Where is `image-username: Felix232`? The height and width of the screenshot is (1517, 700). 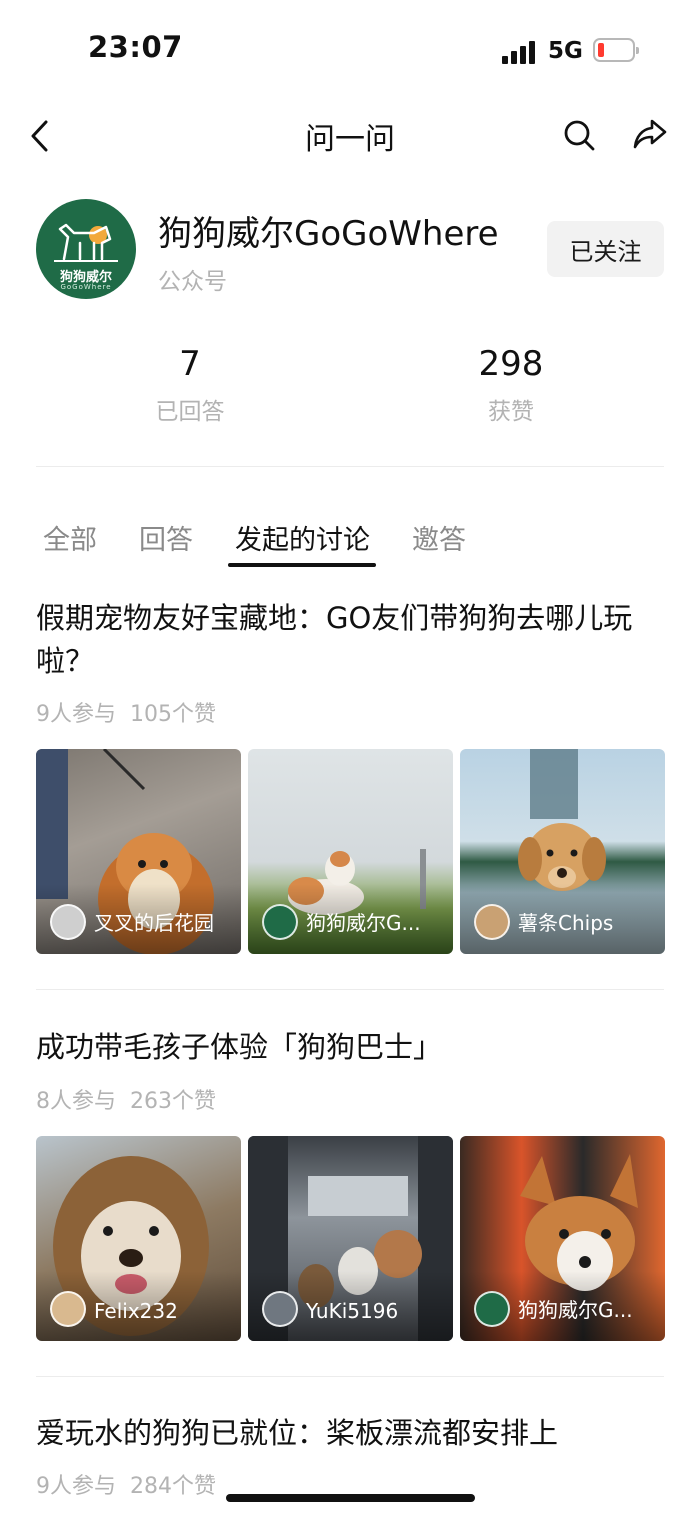 image-username: Felix232 is located at coordinates (136, 1311).